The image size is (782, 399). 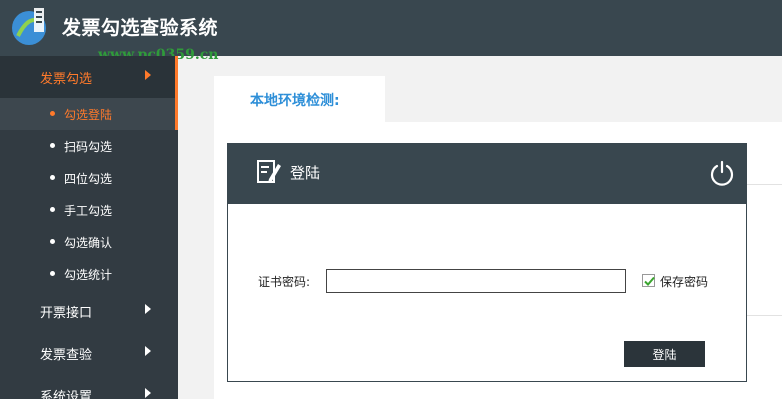 I want to click on sidebar-group-label: 开票接口, so click(x=66, y=313).